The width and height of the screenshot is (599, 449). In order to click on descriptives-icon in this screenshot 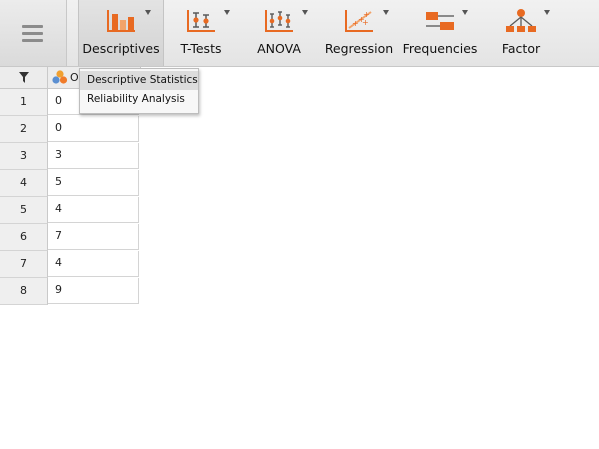, I will do `click(121, 21)`.